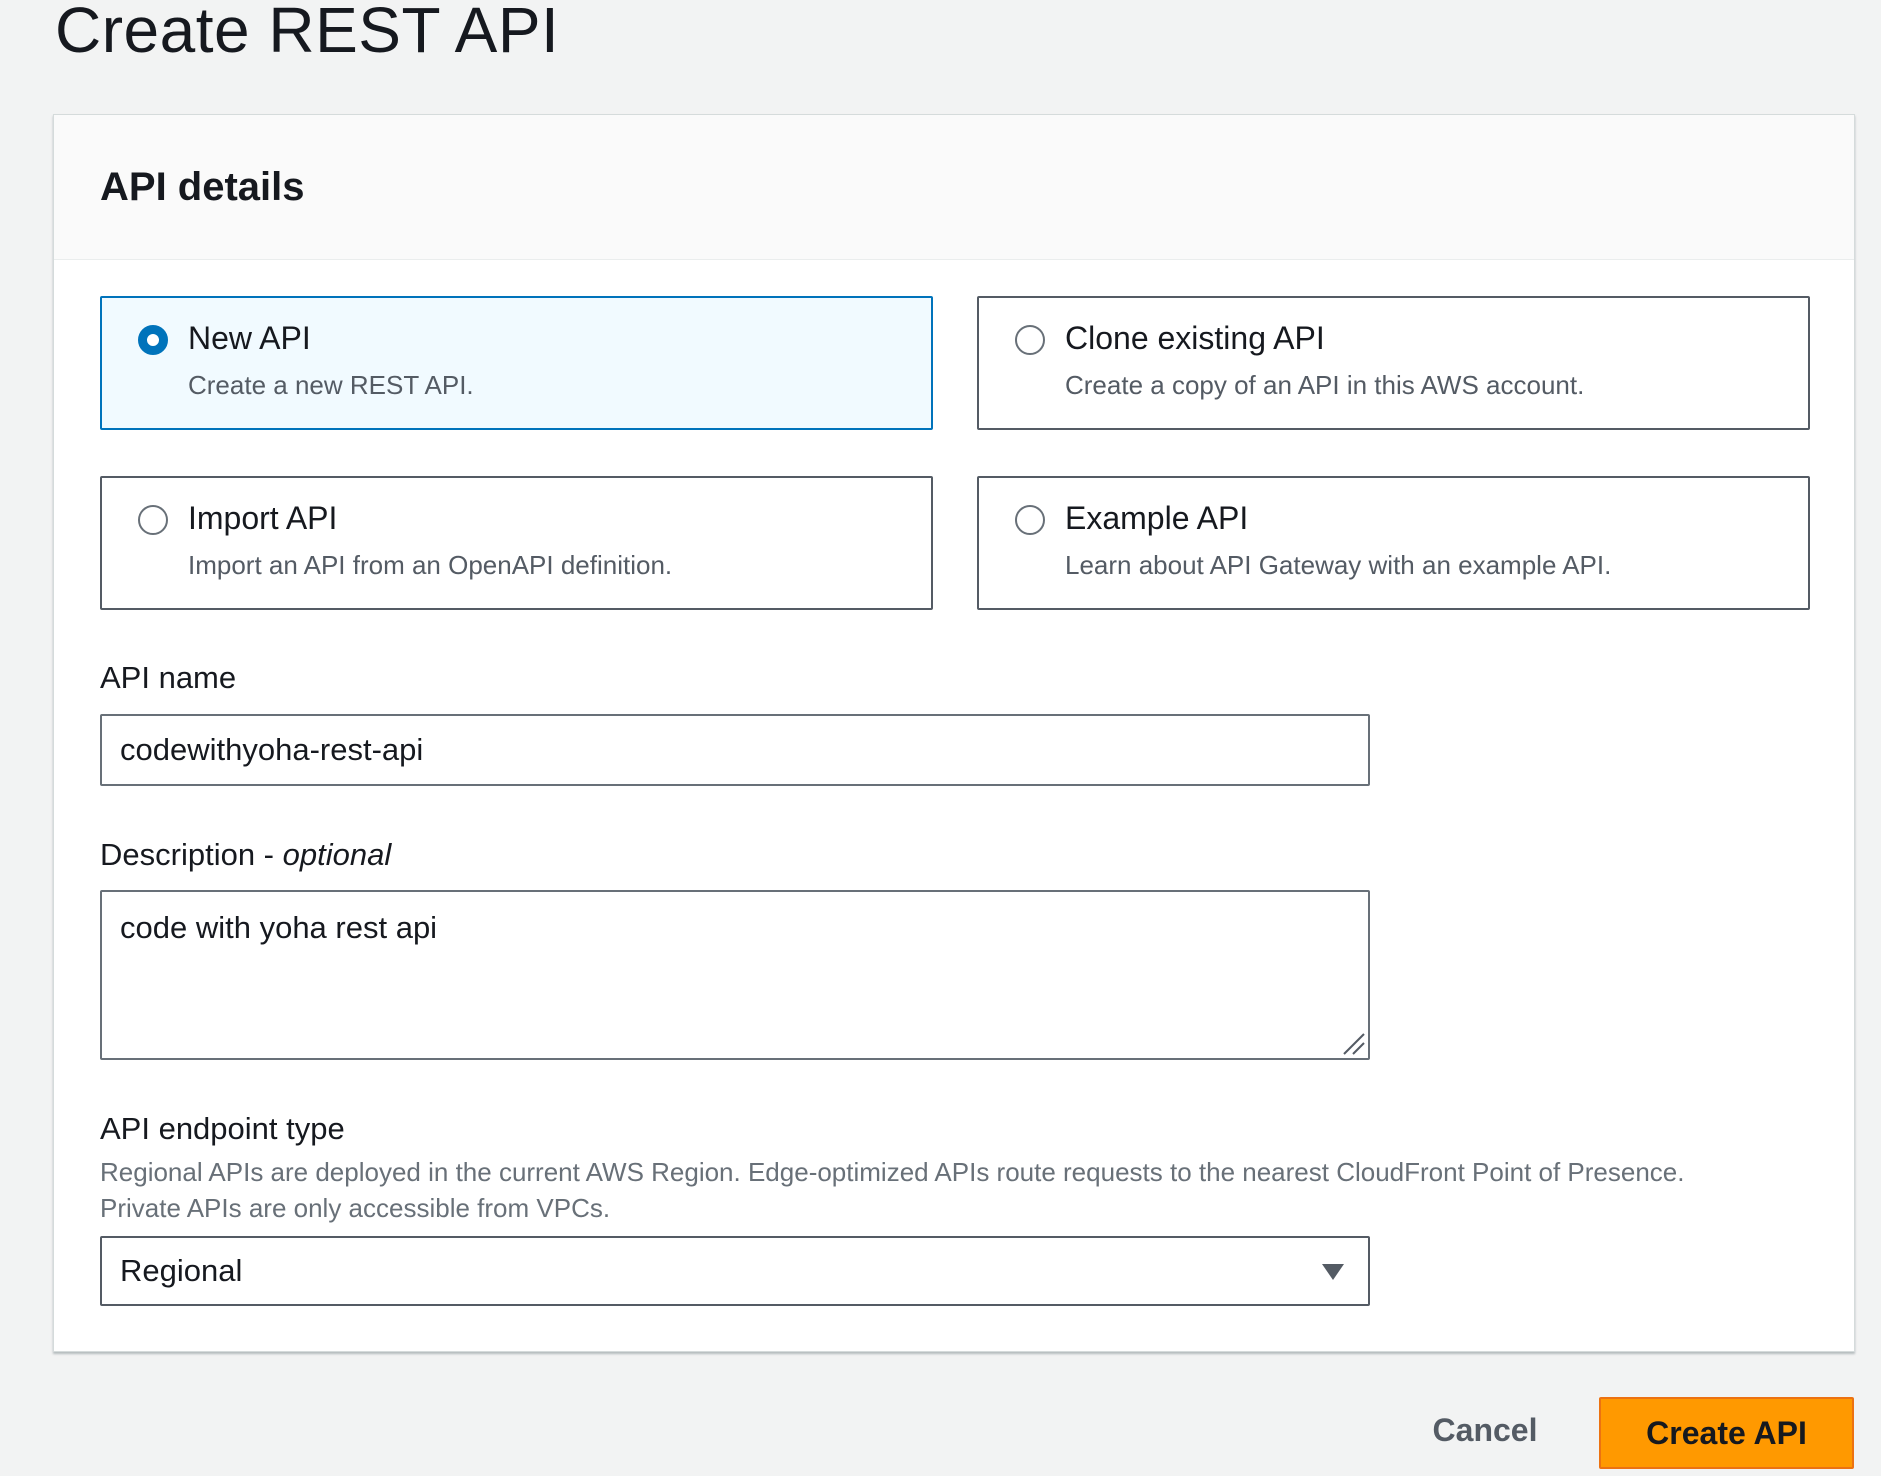 This screenshot has height=1476, width=1881. What do you see at coordinates (735, 750) in the screenshot?
I see `api-name-input: codewithyoha-rest-api` at bounding box center [735, 750].